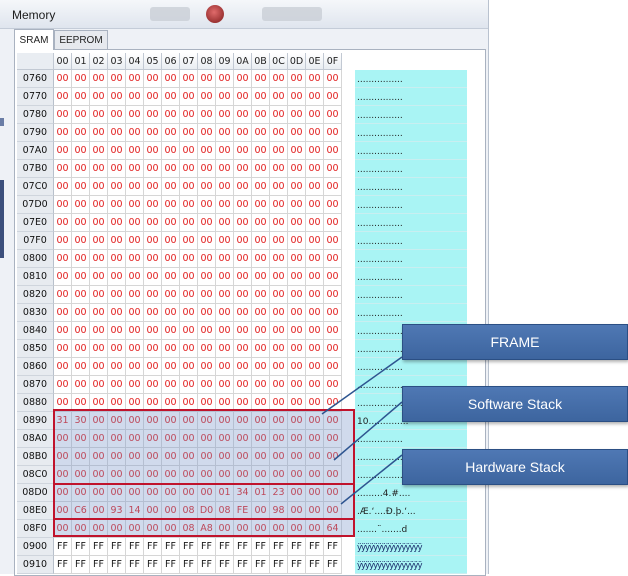 This screenshot has width=628, height=576. Describe the element at coordinates (117, 511) in the screenshot. I see `byte-cell: 93` at that location.